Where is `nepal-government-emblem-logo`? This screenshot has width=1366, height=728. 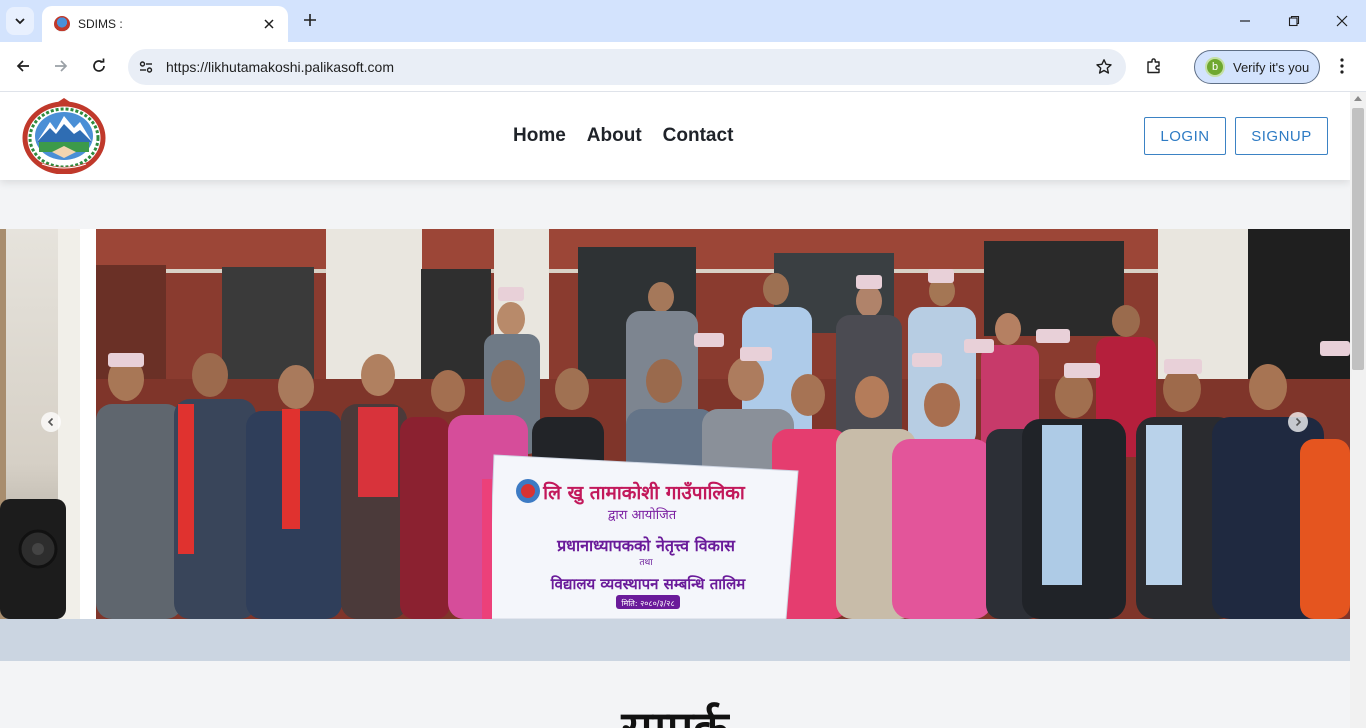
nepal-government-emblem-logo is located at coordinates (64, 136).